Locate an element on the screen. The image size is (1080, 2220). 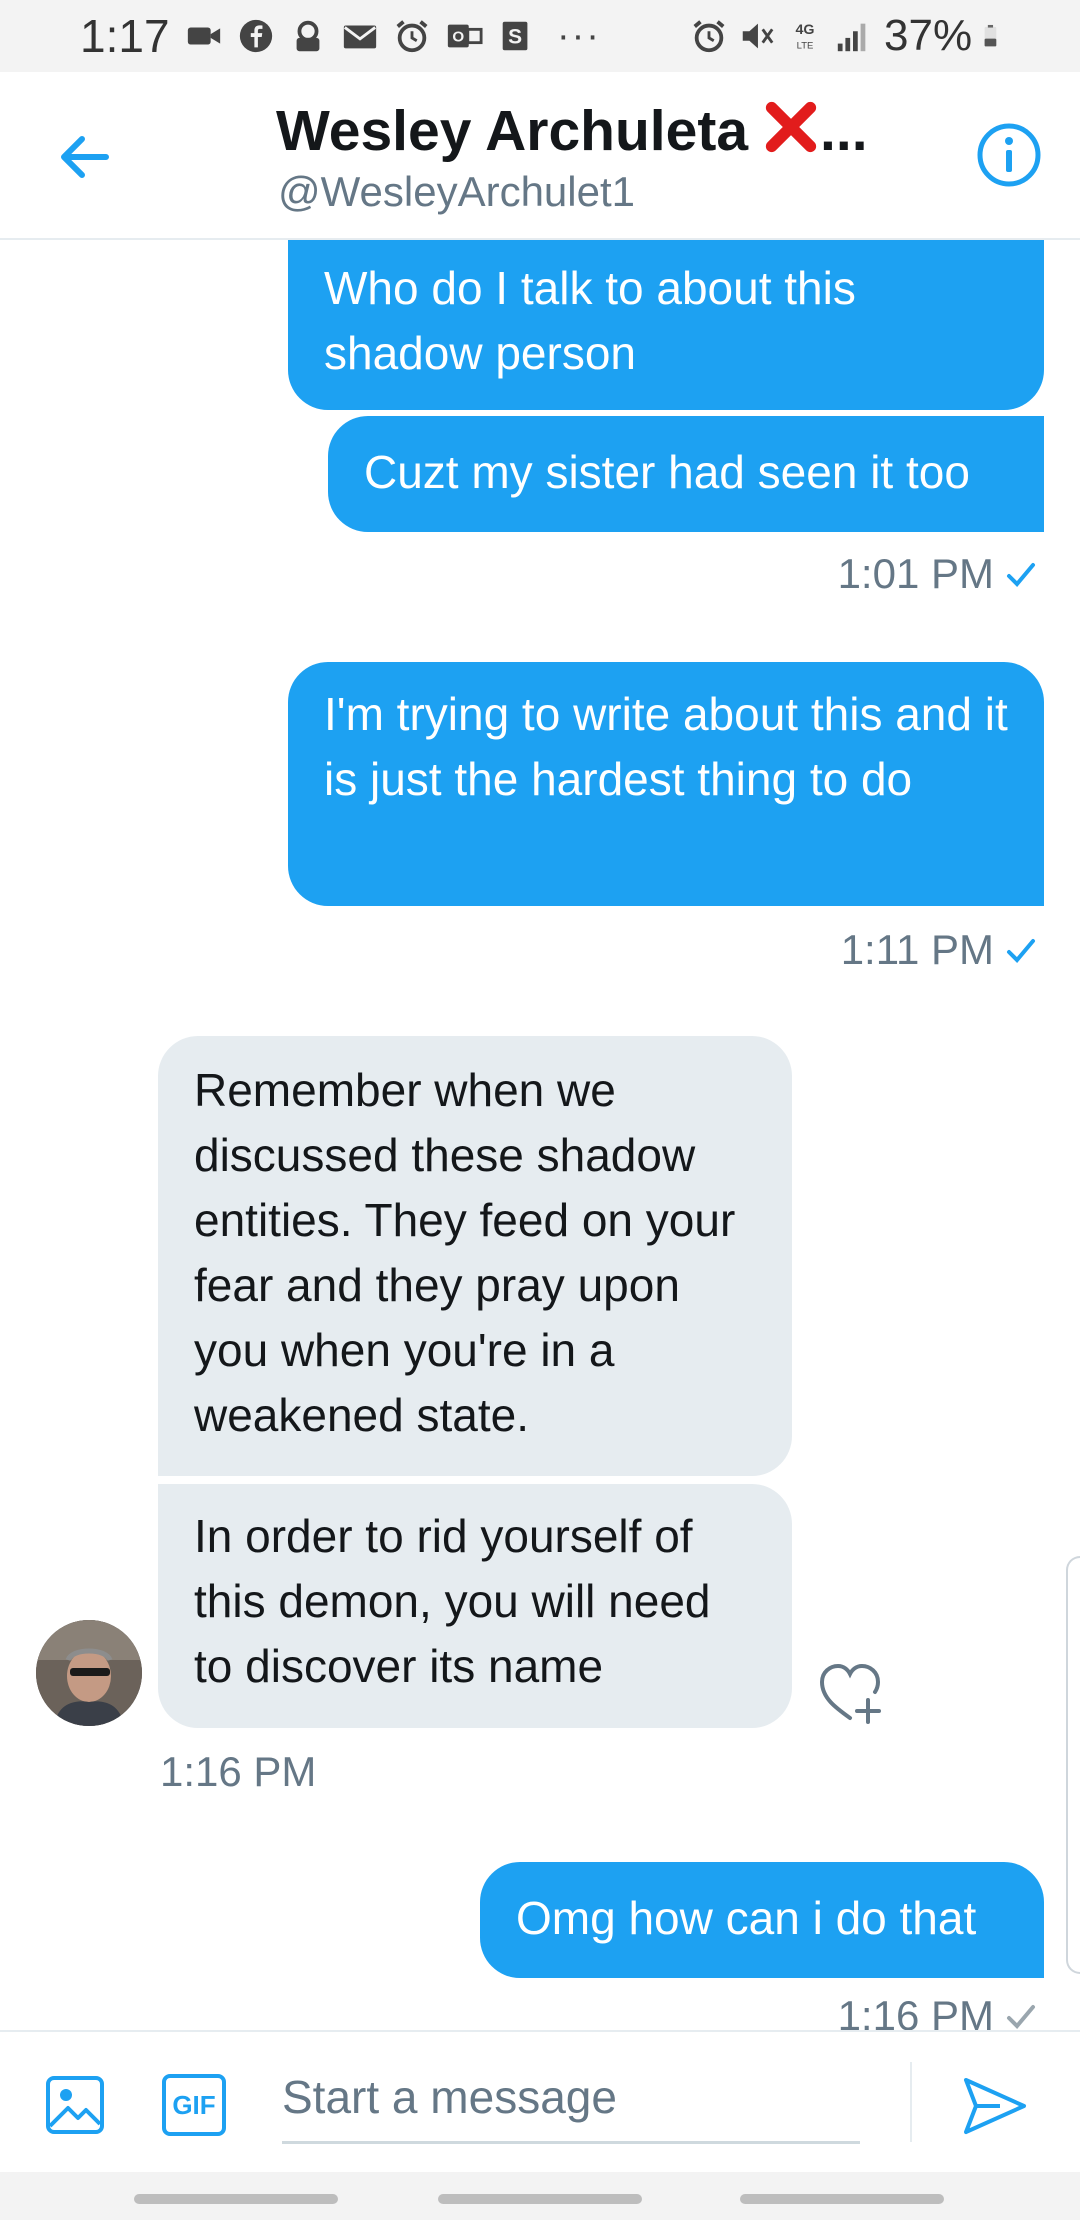
outgoing-message: Omg how can i do that is located at coordinates (762, 1920).